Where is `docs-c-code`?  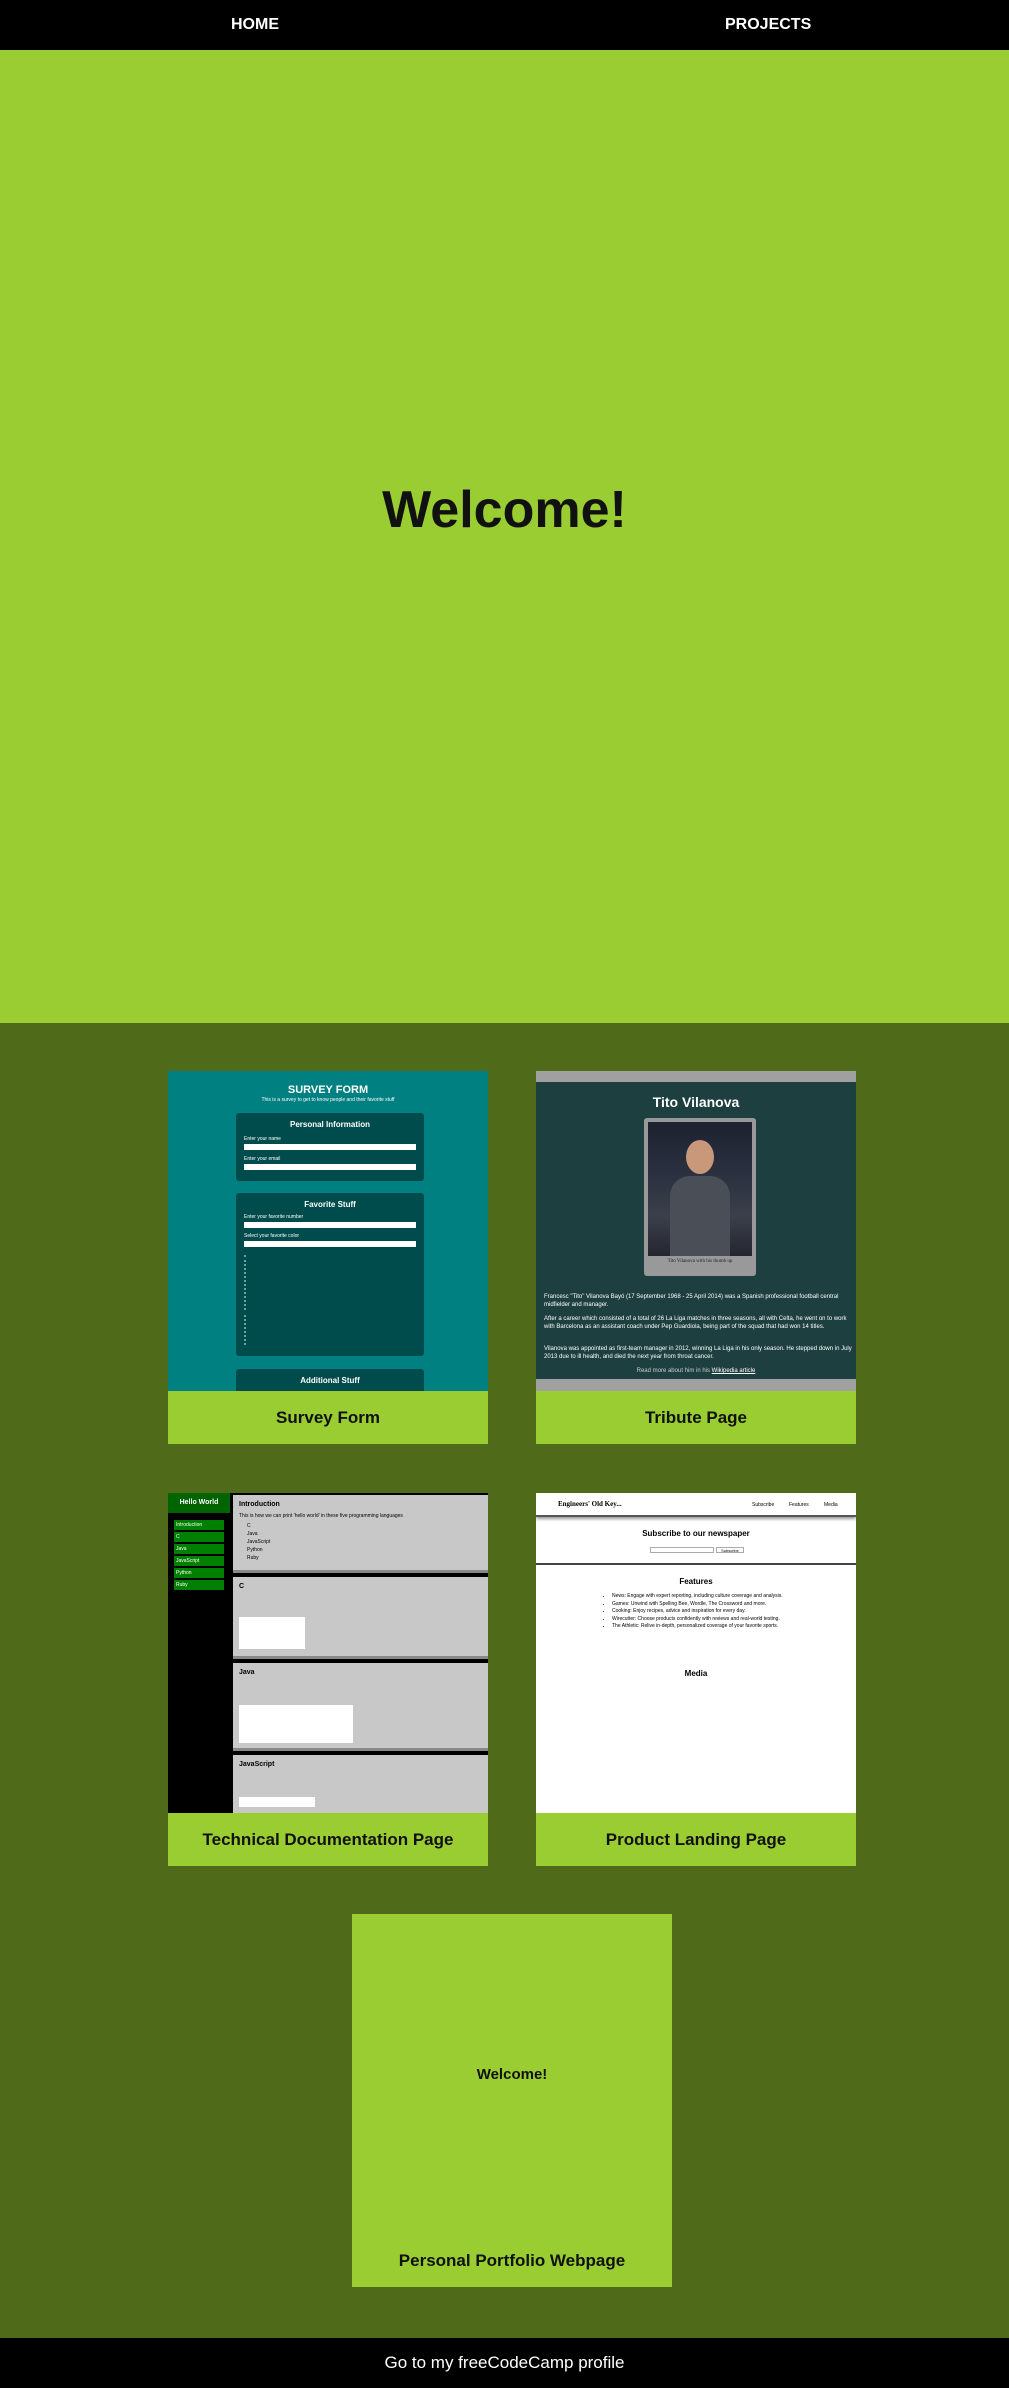 docs-c-code is located at coordinates (272, 1633).